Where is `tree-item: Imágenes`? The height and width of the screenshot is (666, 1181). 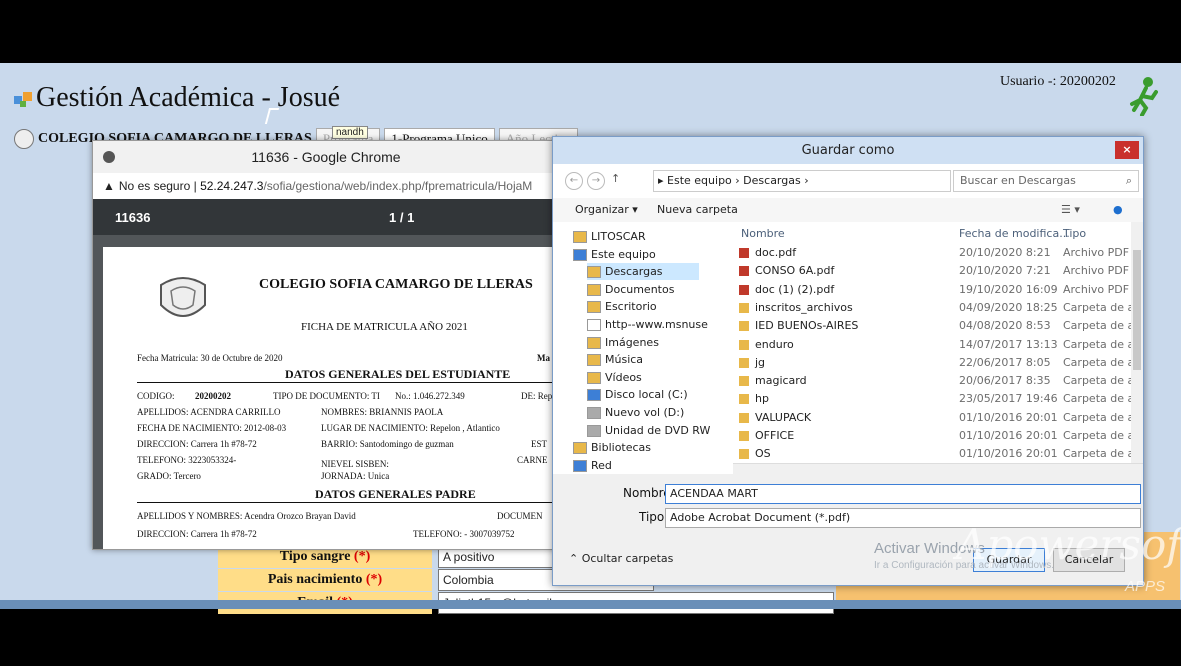 tree-item: Imágenes is located at coordinates (623, 342).